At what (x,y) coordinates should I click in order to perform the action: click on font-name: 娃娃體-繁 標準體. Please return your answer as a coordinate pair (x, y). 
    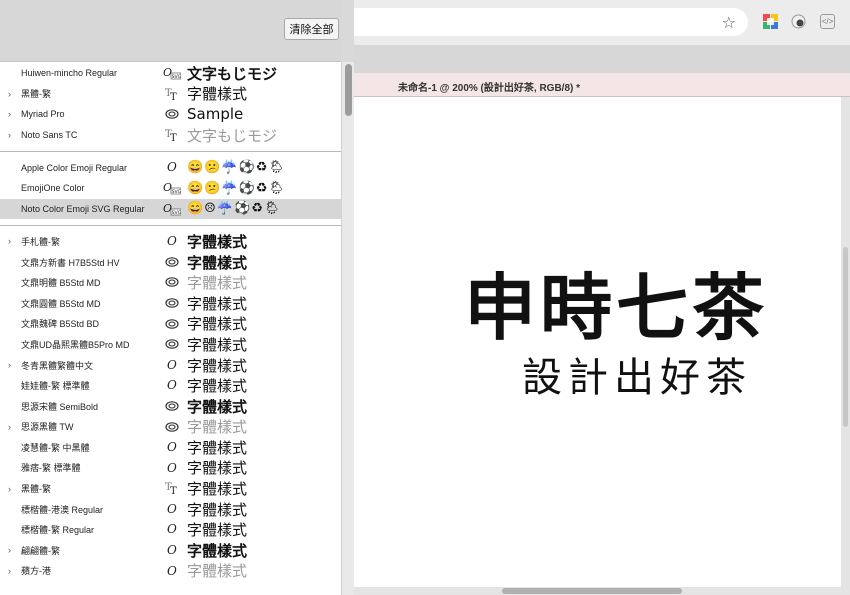
    Looking at the image, I should click on (55, 386).